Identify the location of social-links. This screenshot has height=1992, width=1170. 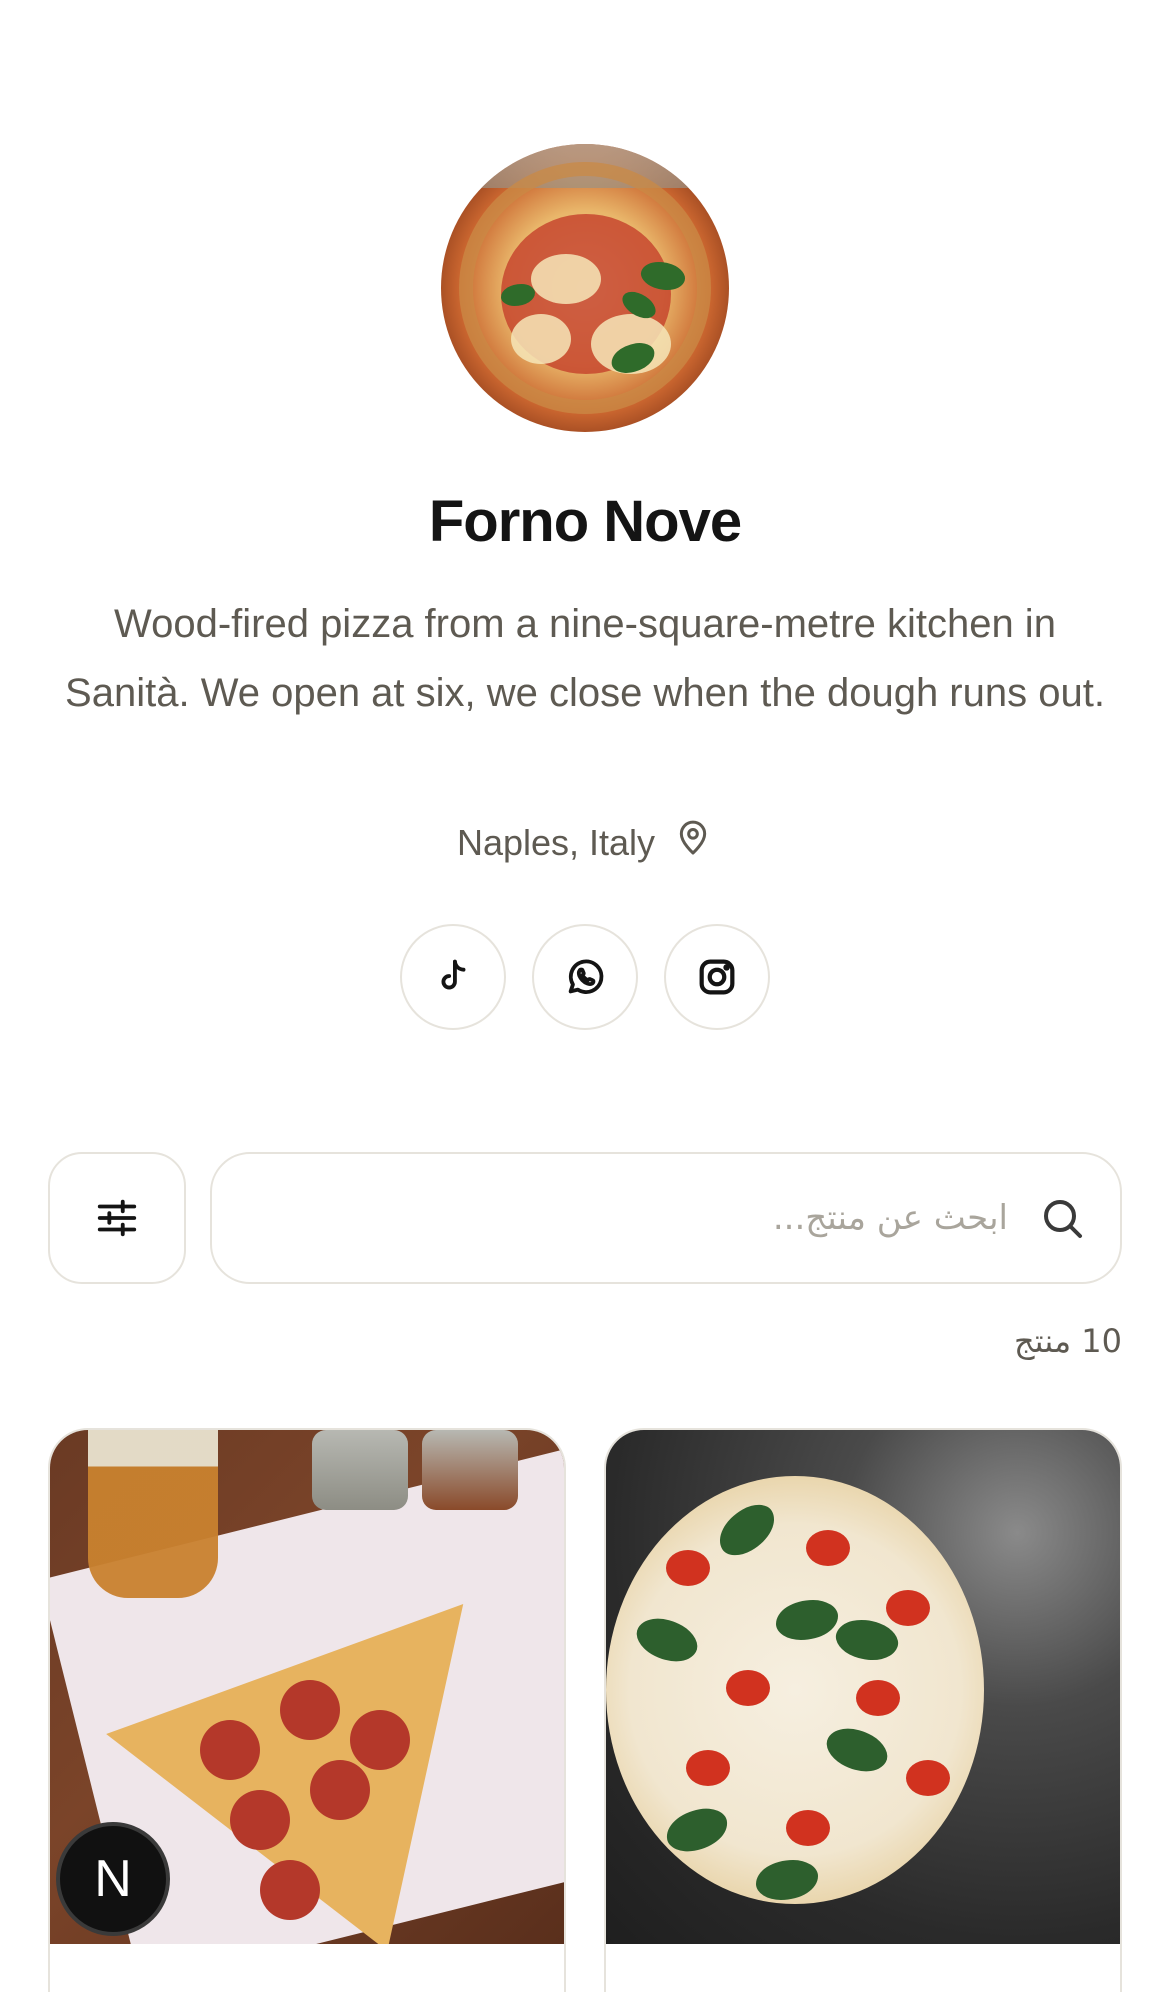
(585, 977).